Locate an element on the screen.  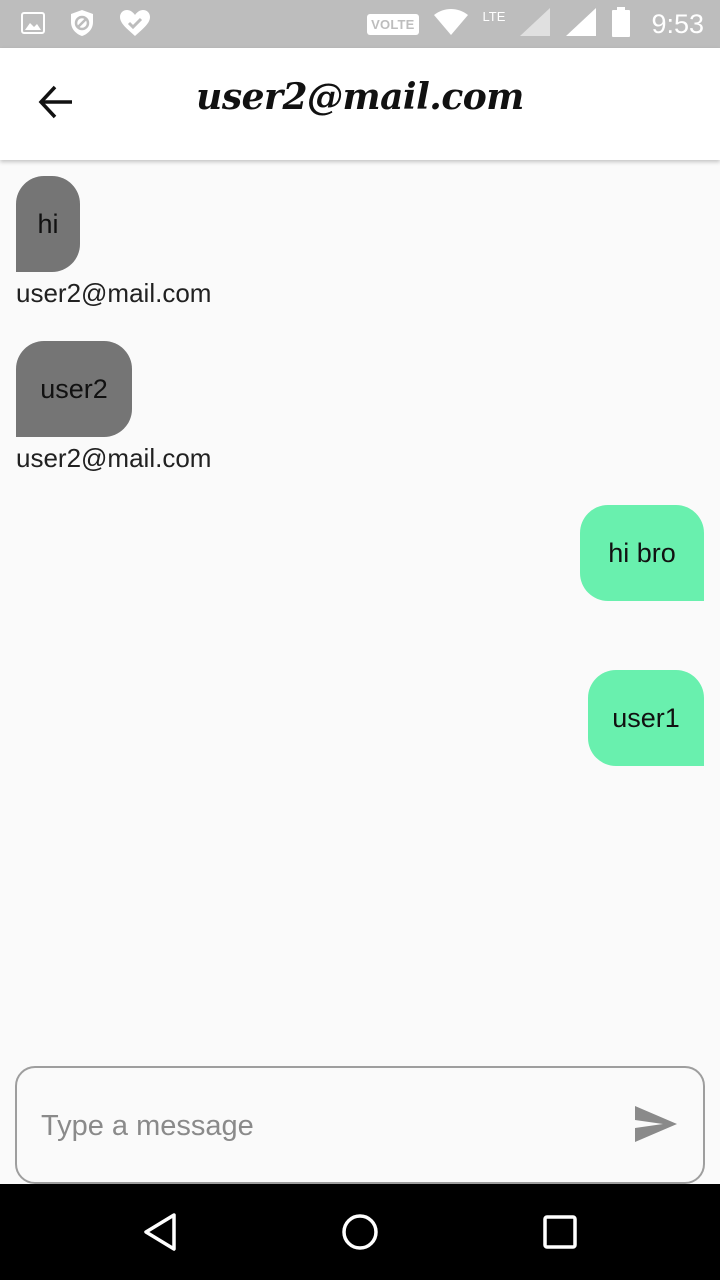
send-icon is located at coordinates (656, 1127).